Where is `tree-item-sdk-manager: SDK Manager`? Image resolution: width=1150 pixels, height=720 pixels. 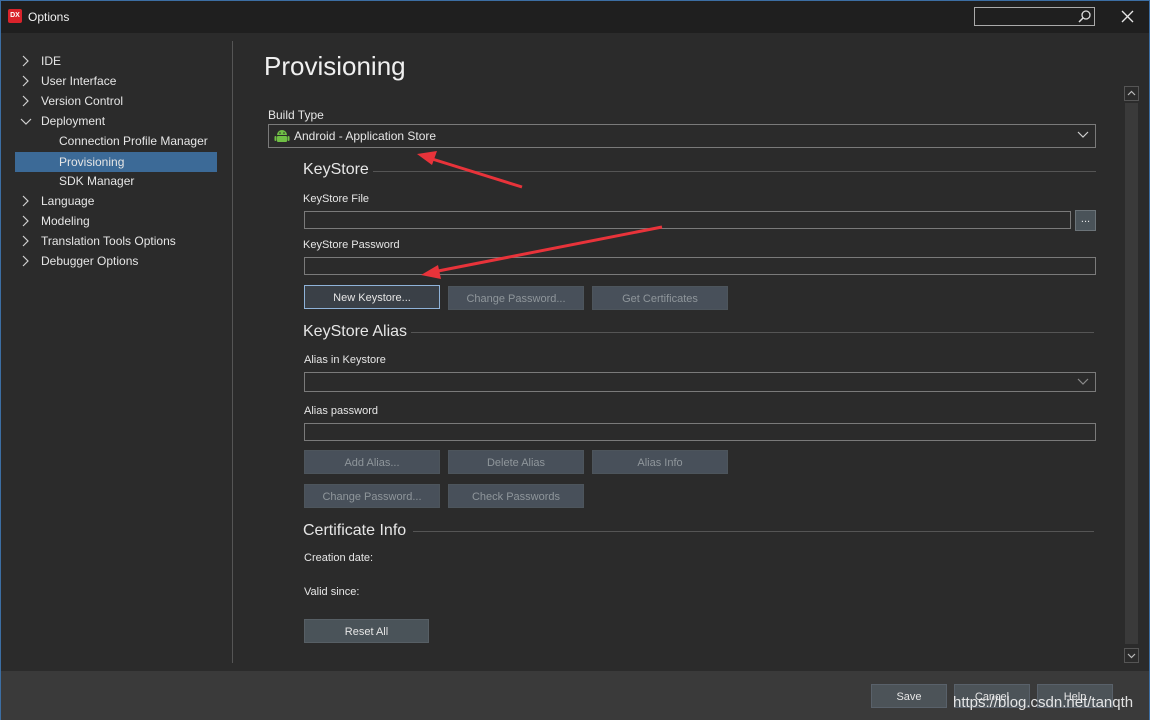 tree-item-sdk-manager: SDK Manager is located at coordinates (116, 181).